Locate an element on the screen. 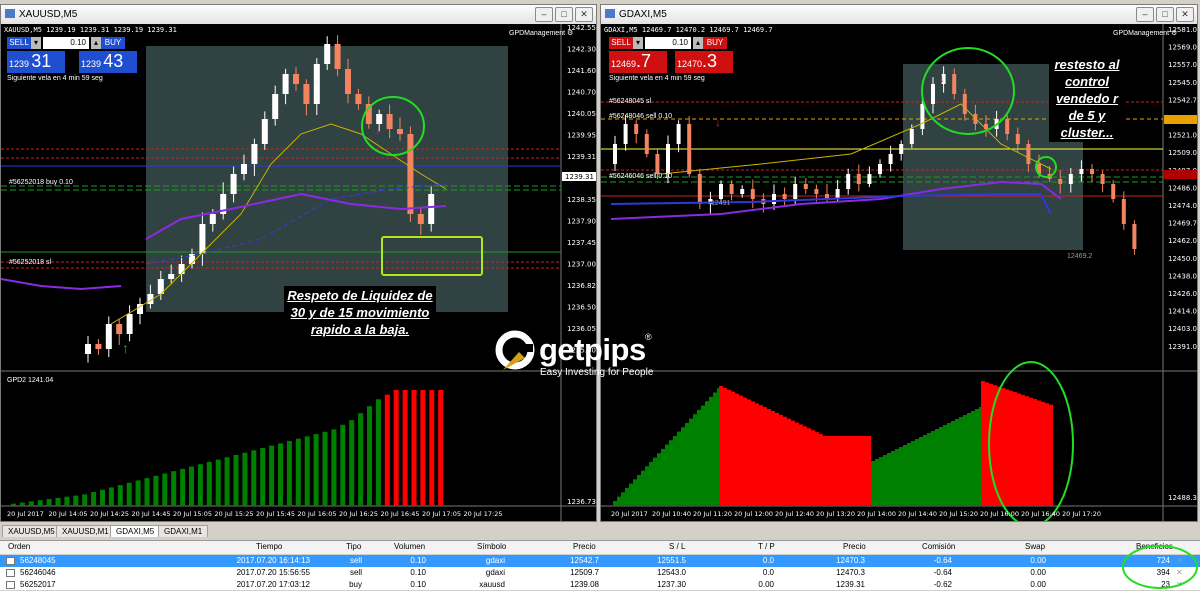  col-precio: Precio is located at coordinates (584, 547).